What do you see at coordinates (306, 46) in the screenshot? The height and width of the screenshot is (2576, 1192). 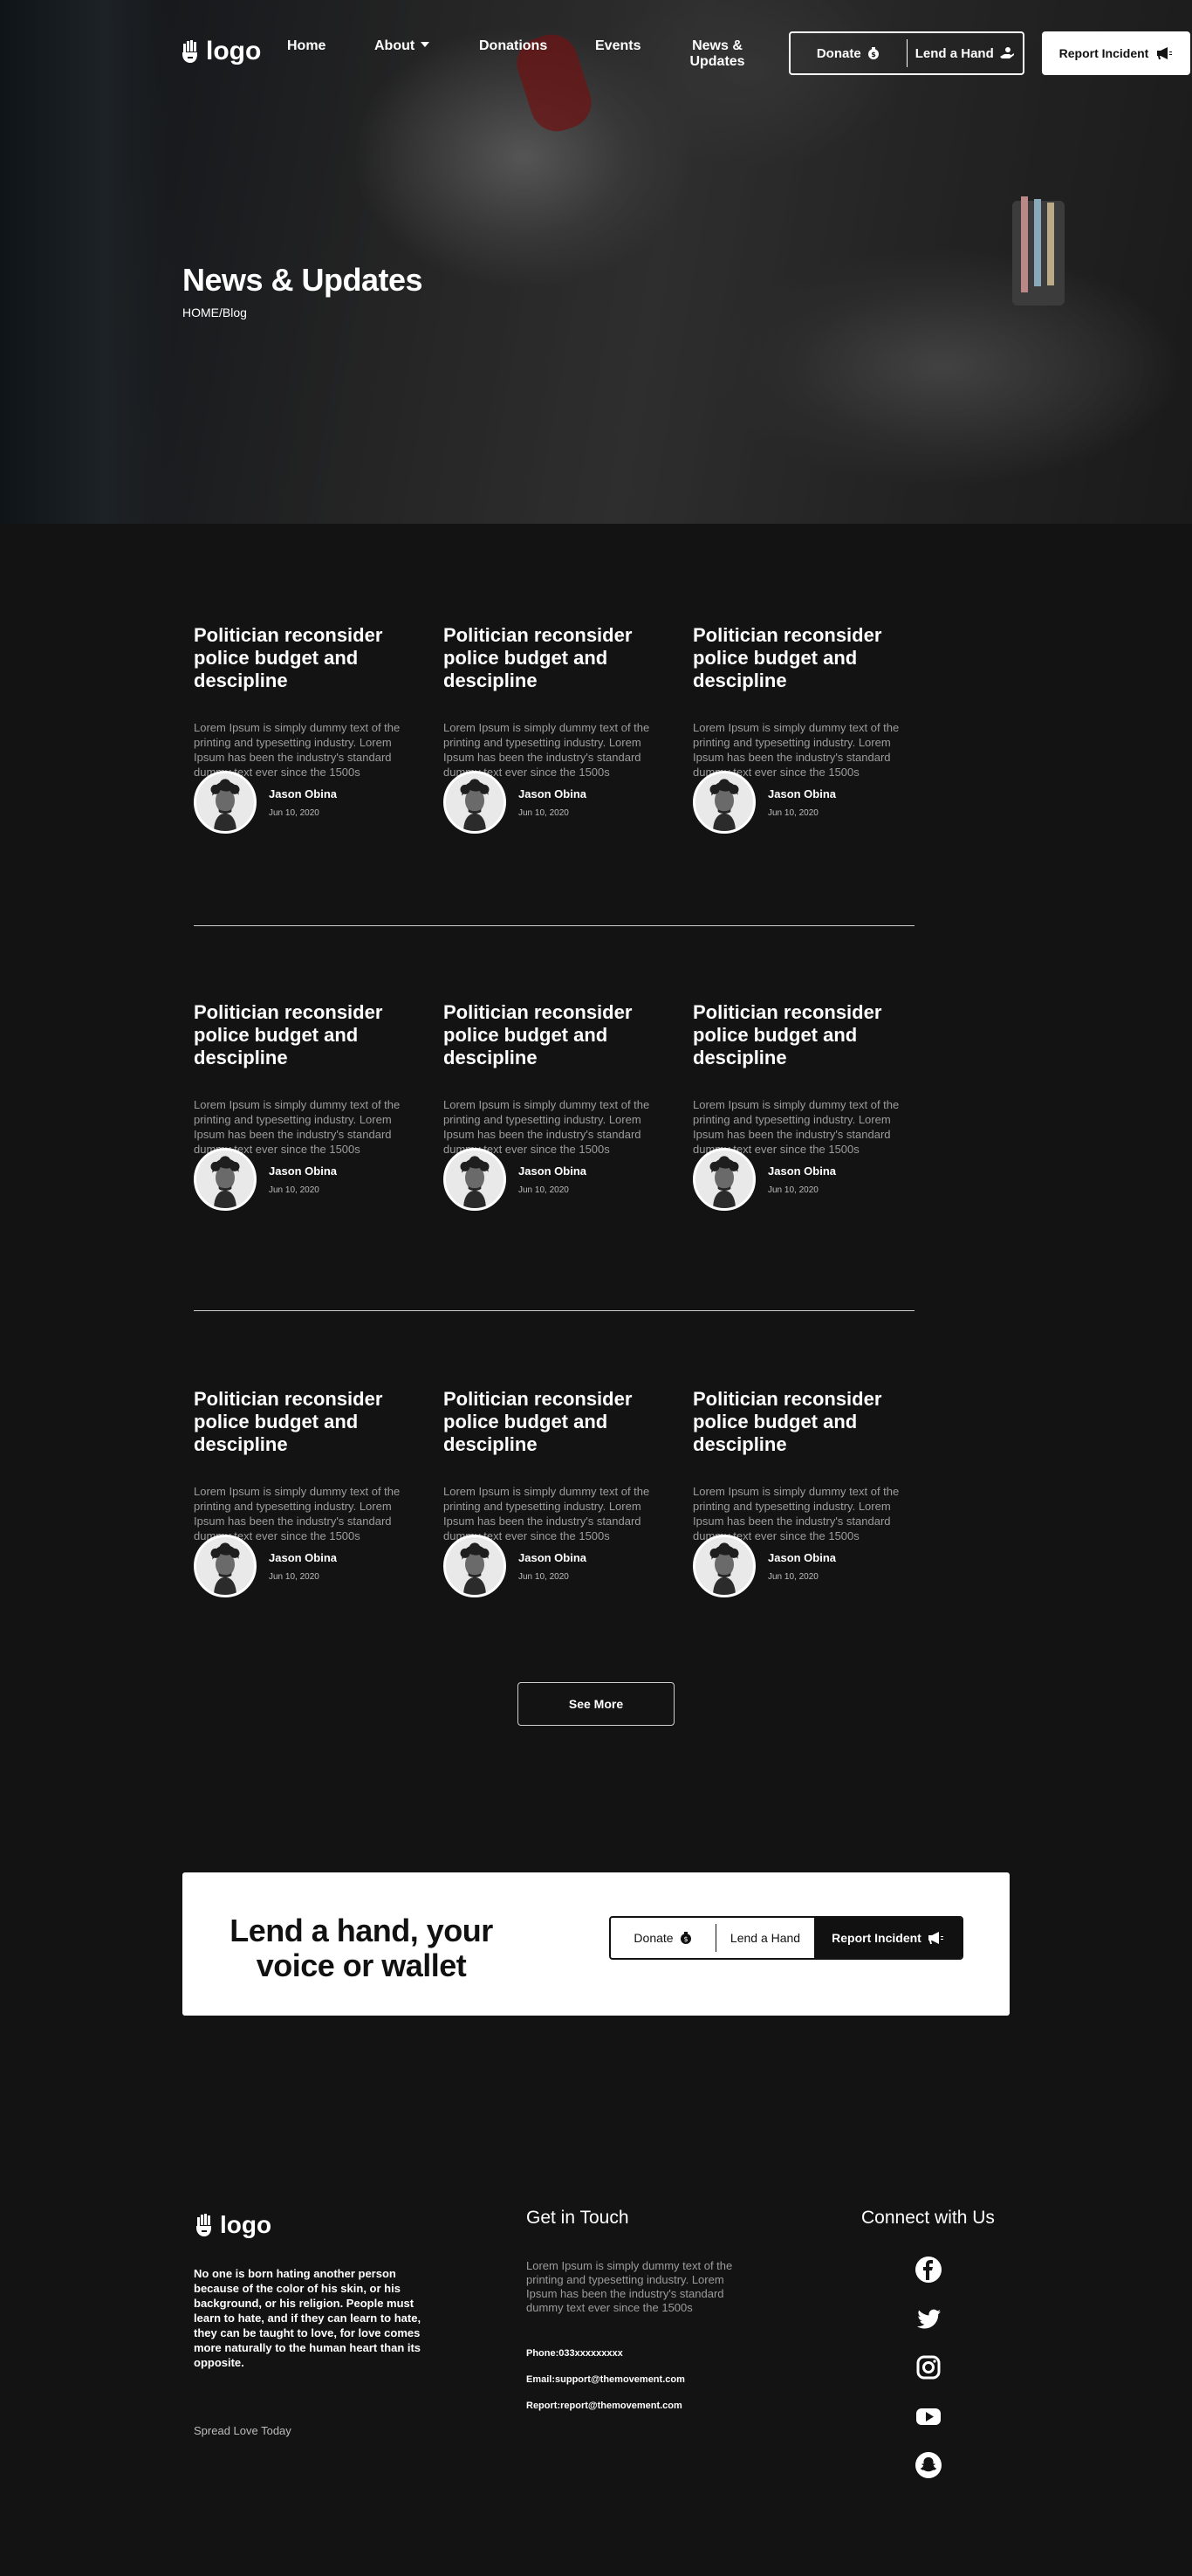 I see `nav-home: Home` at bounding box center [306, 46].